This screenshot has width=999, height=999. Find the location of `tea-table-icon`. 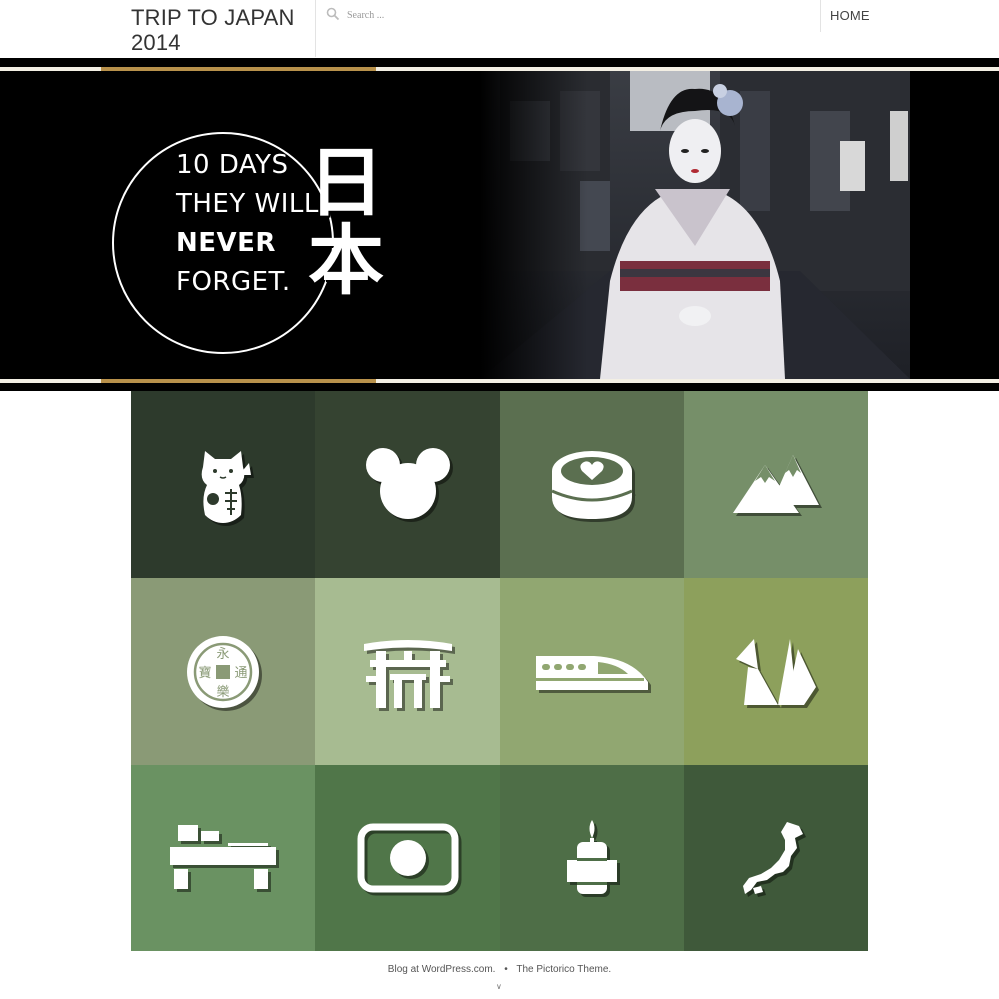

tea-table-icon is located at coordinates (223, 857).